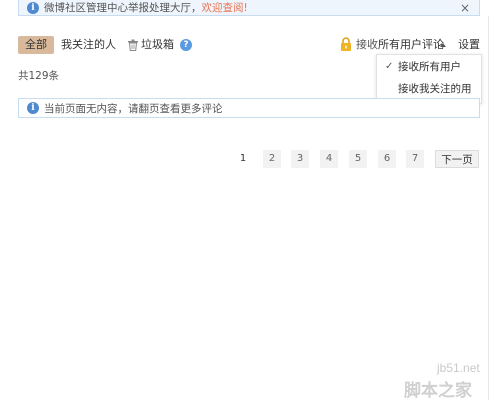  Describe the element at coordinates (249, 8) in the screenshot. I see `notice-bar: i 微博社区管理中心举报处理大厅， 欢迎查阅 ! ×` at that location.